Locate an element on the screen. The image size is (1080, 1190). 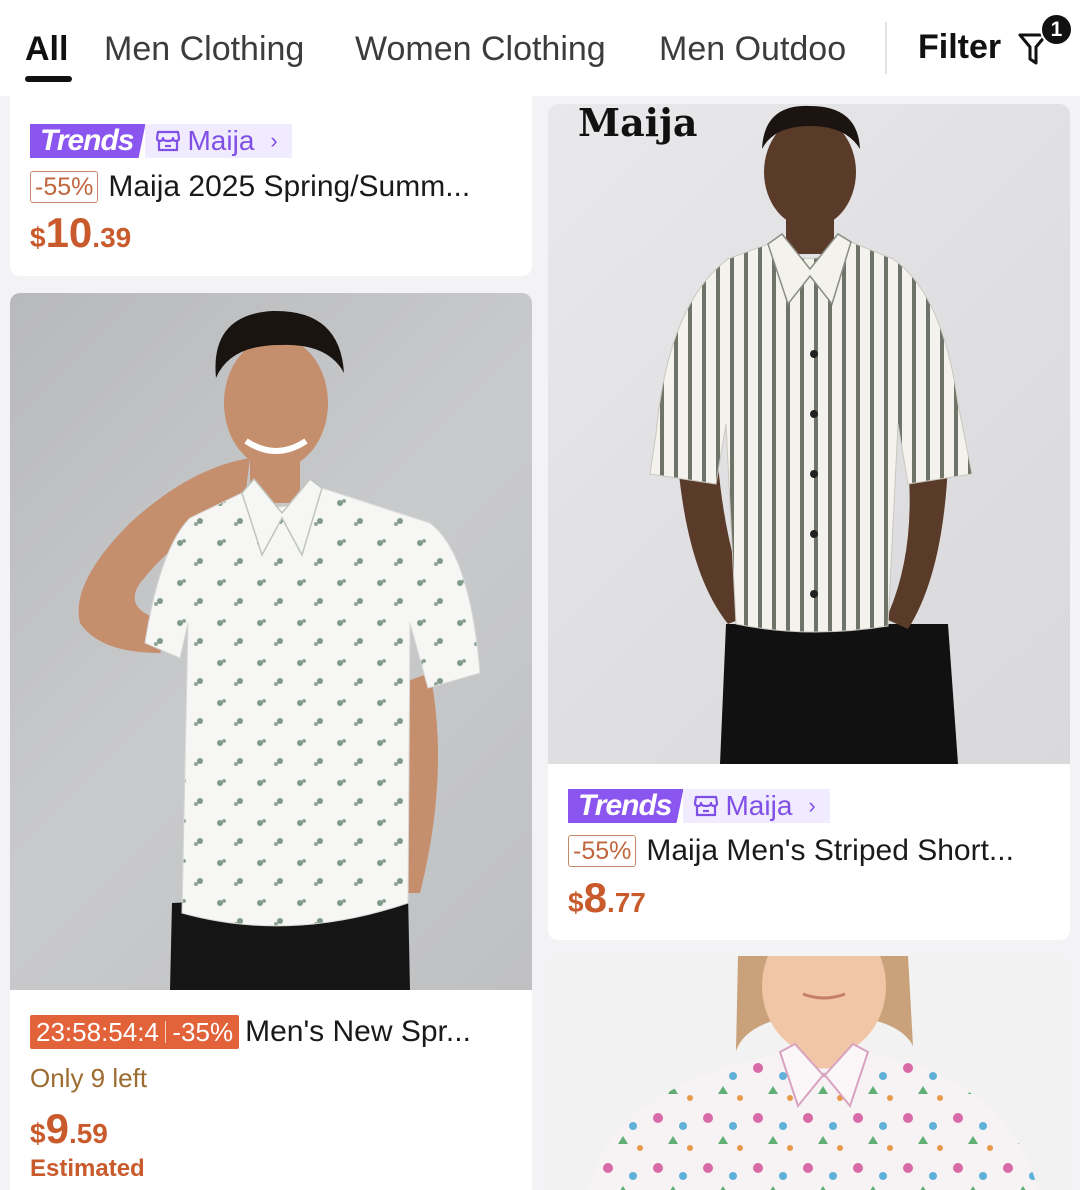
tab-divider is located at coordinates (886, 48).